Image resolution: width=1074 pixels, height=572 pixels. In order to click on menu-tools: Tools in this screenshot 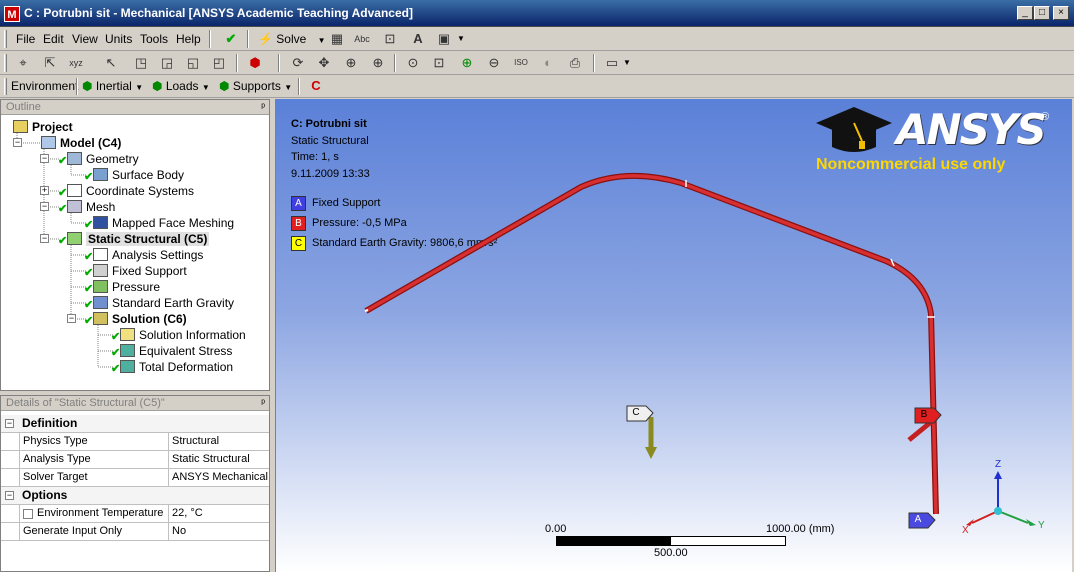, I will do `click(154, 39)`.